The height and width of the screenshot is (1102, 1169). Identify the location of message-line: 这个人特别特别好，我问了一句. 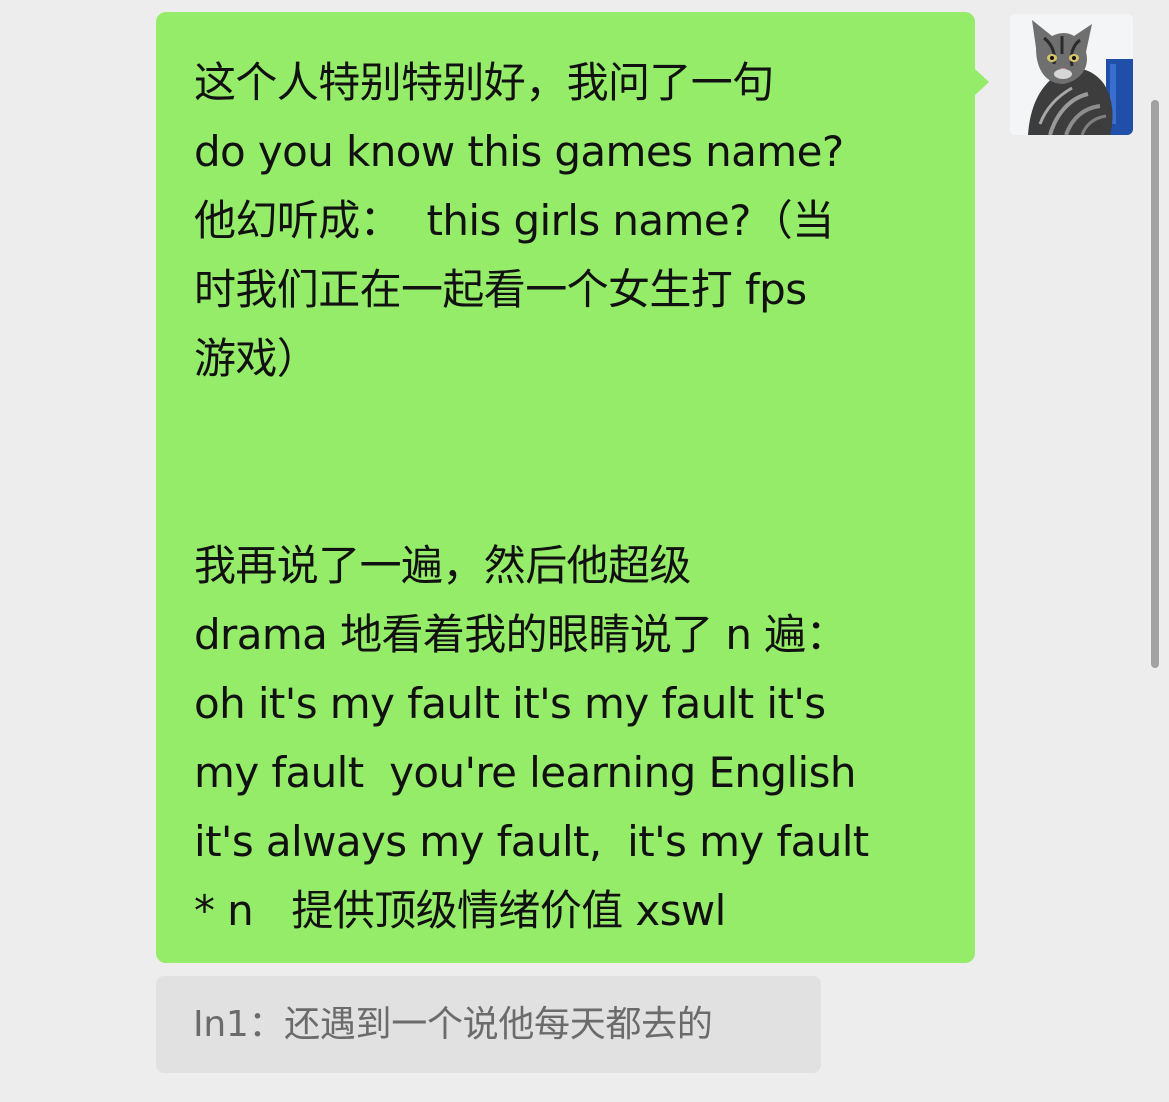
(484, 82).